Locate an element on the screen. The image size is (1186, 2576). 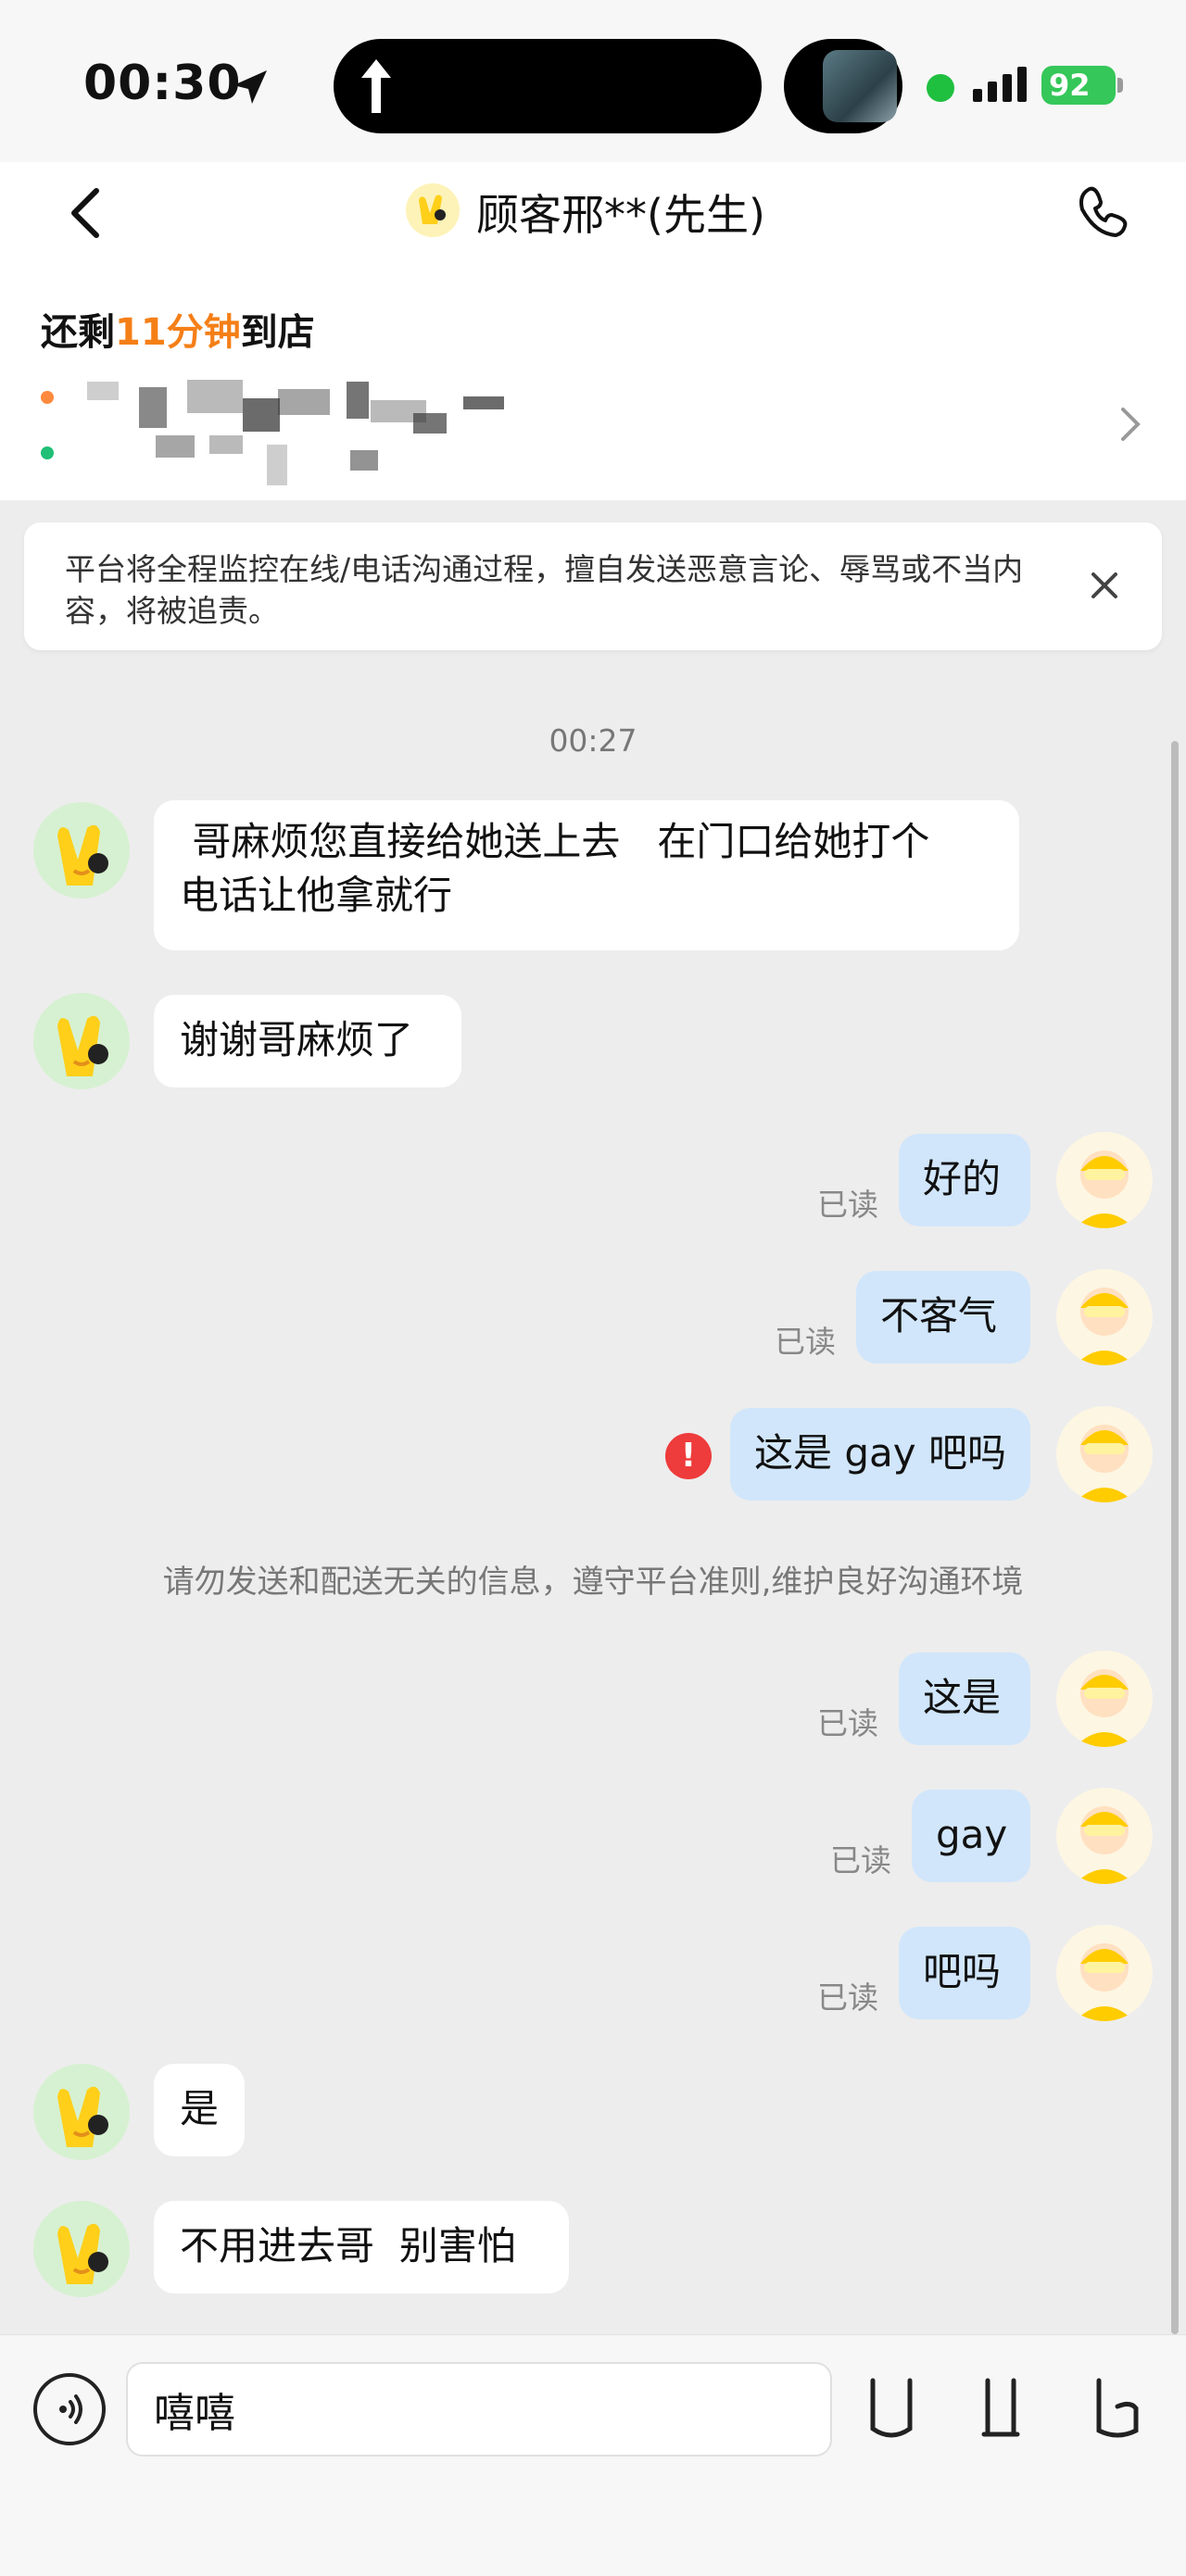
message-bubble-outgoing: 吧吗 is located at coordinates (964, 1973).